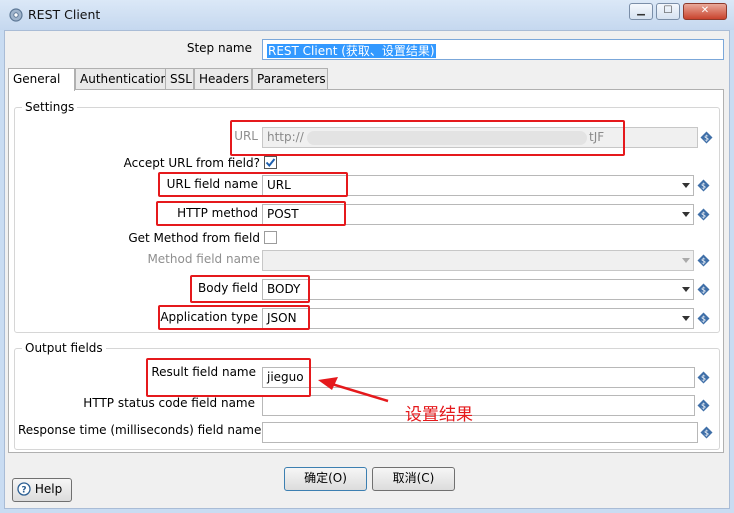 This screenshot has width=734, height=513. What do you see at coordinates (705, 11) in the screenshot?
I see `close-button: ✕` at bounding box center [705, 11].